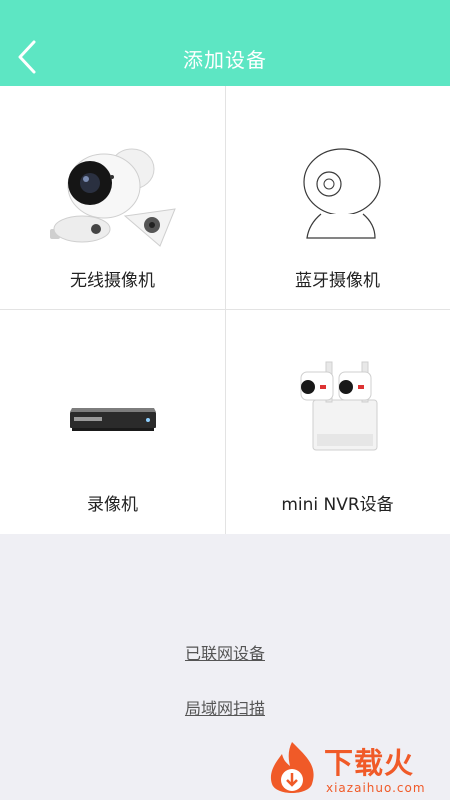 Image resolution: width=450 pixels, height=800 pixels. Describe the element at coordinates (112, 281) in the screenshot. I see `device-label: 无线摄像机` at that location.